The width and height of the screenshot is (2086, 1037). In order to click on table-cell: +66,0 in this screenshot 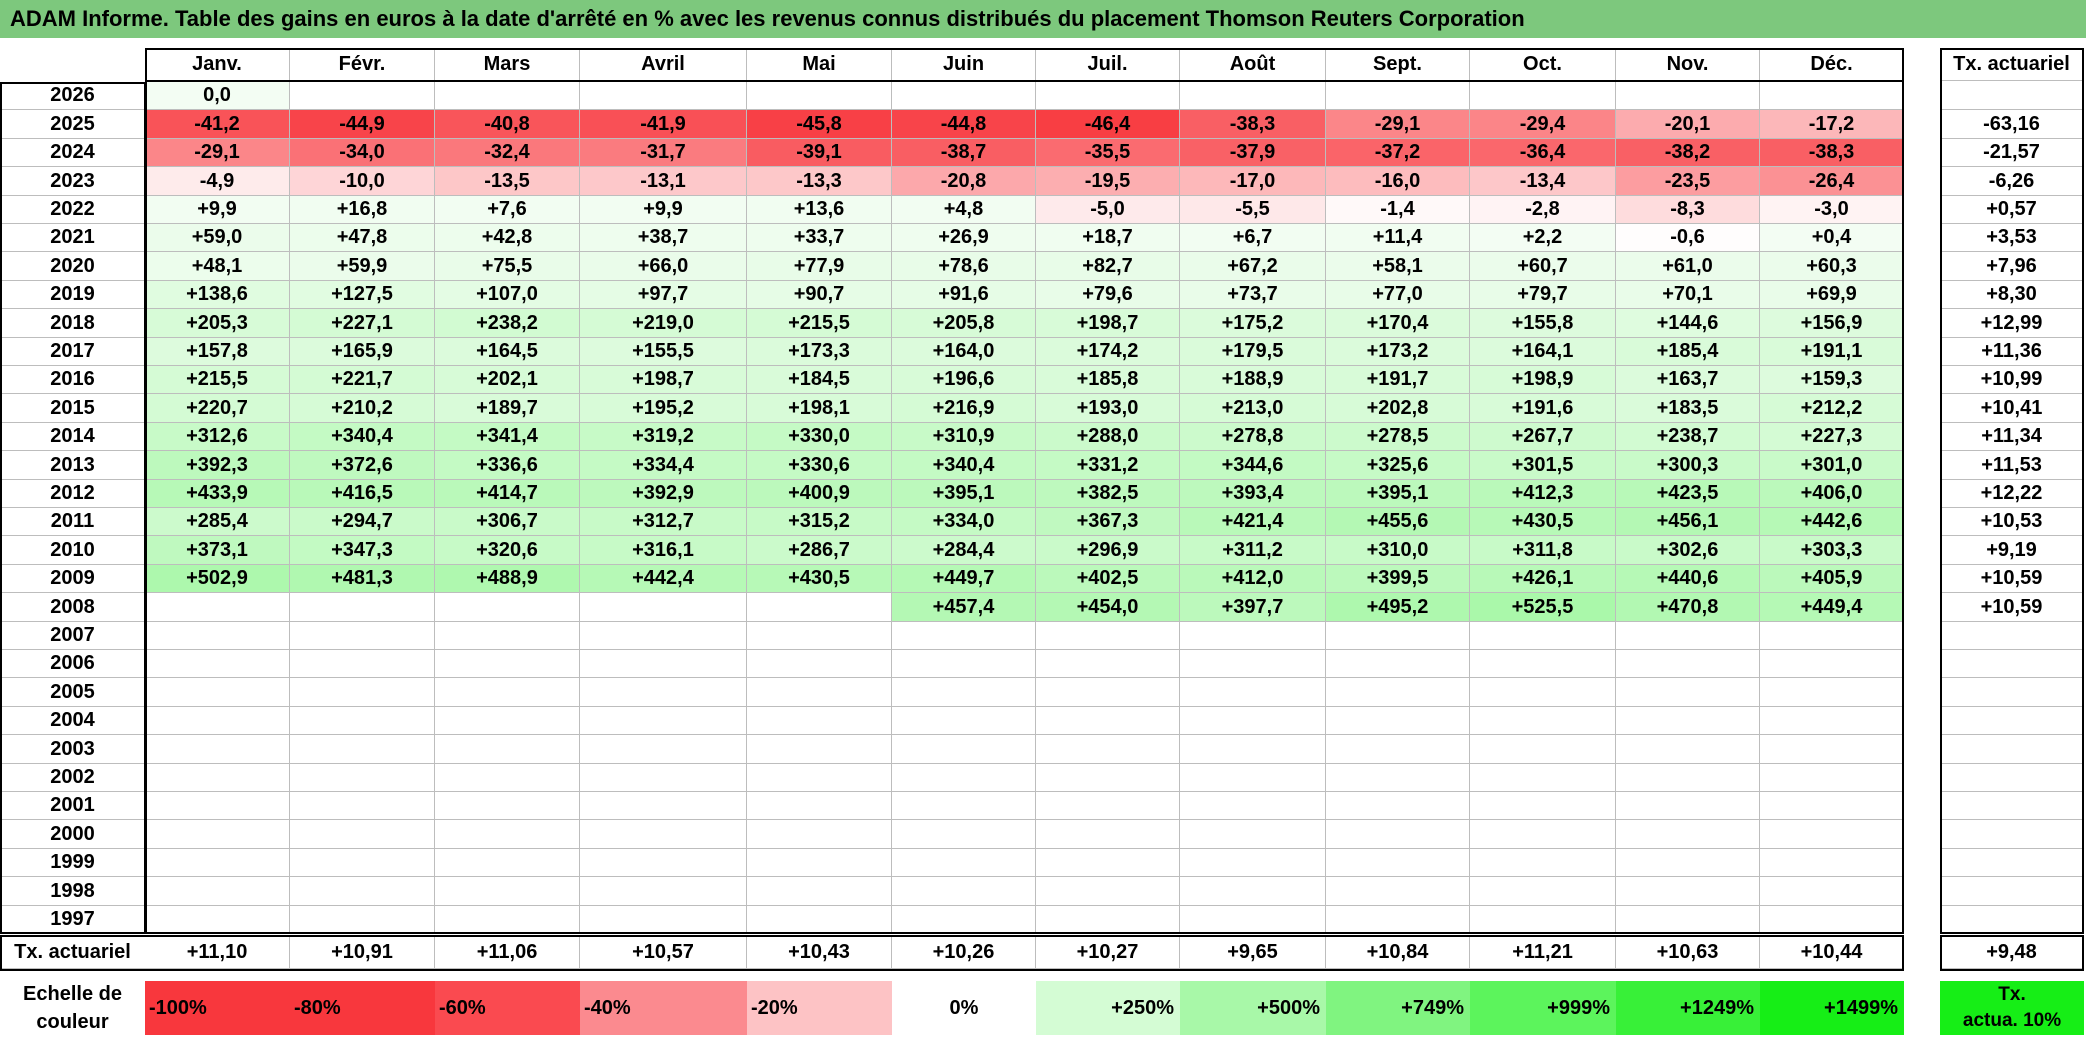, I will do `click(663, 266)`.